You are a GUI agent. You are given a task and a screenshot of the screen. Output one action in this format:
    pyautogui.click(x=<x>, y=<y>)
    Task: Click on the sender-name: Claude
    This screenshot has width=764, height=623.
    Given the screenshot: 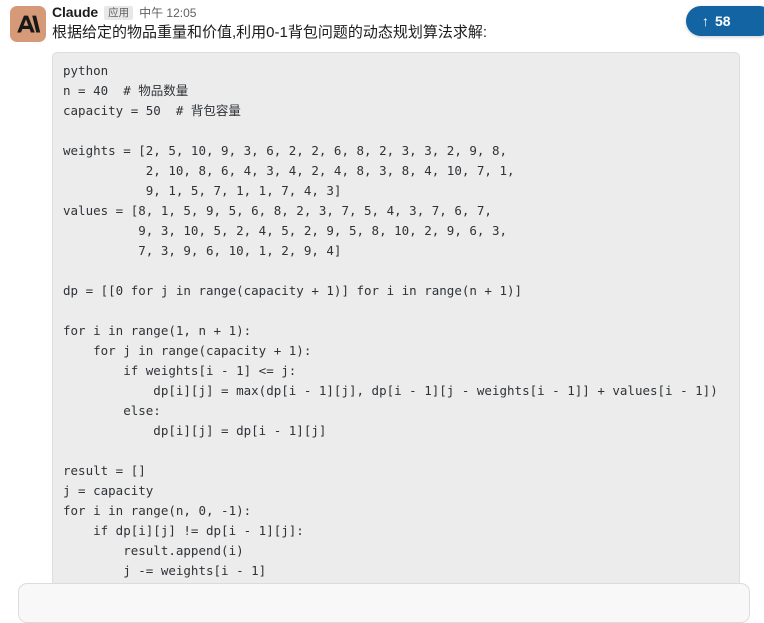 What is the action you would take?
    pyautogui.click(x=75, y=12)
    